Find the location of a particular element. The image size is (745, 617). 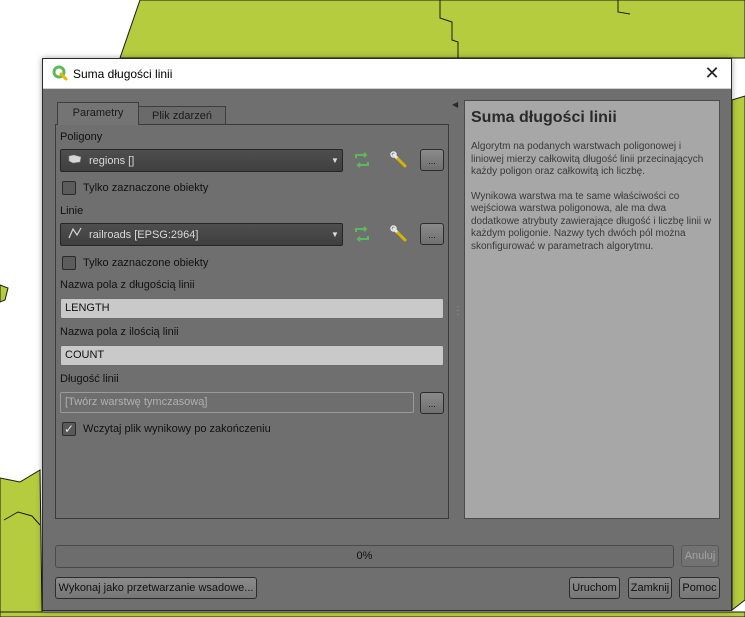

length-field-input: LENGTH is located at coordinates (252, 308).